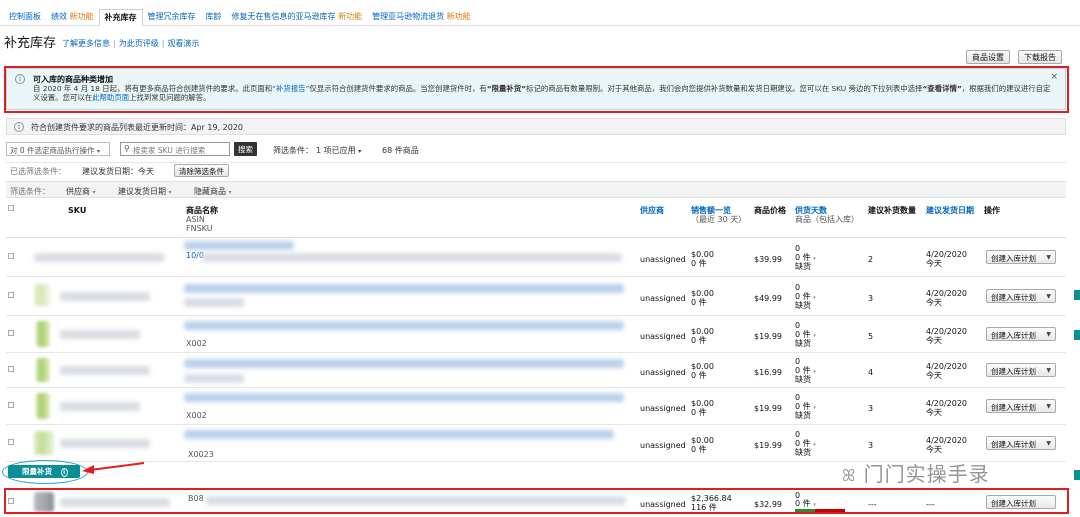 Image resolution: width=1080 pixels, height=517 pixels. What do you see at coordinates (421, 17) in the screenshot?
I see `tab-fba-returns: 管理亚马逊物流退货 新功能` at bounding box center [421, 17].